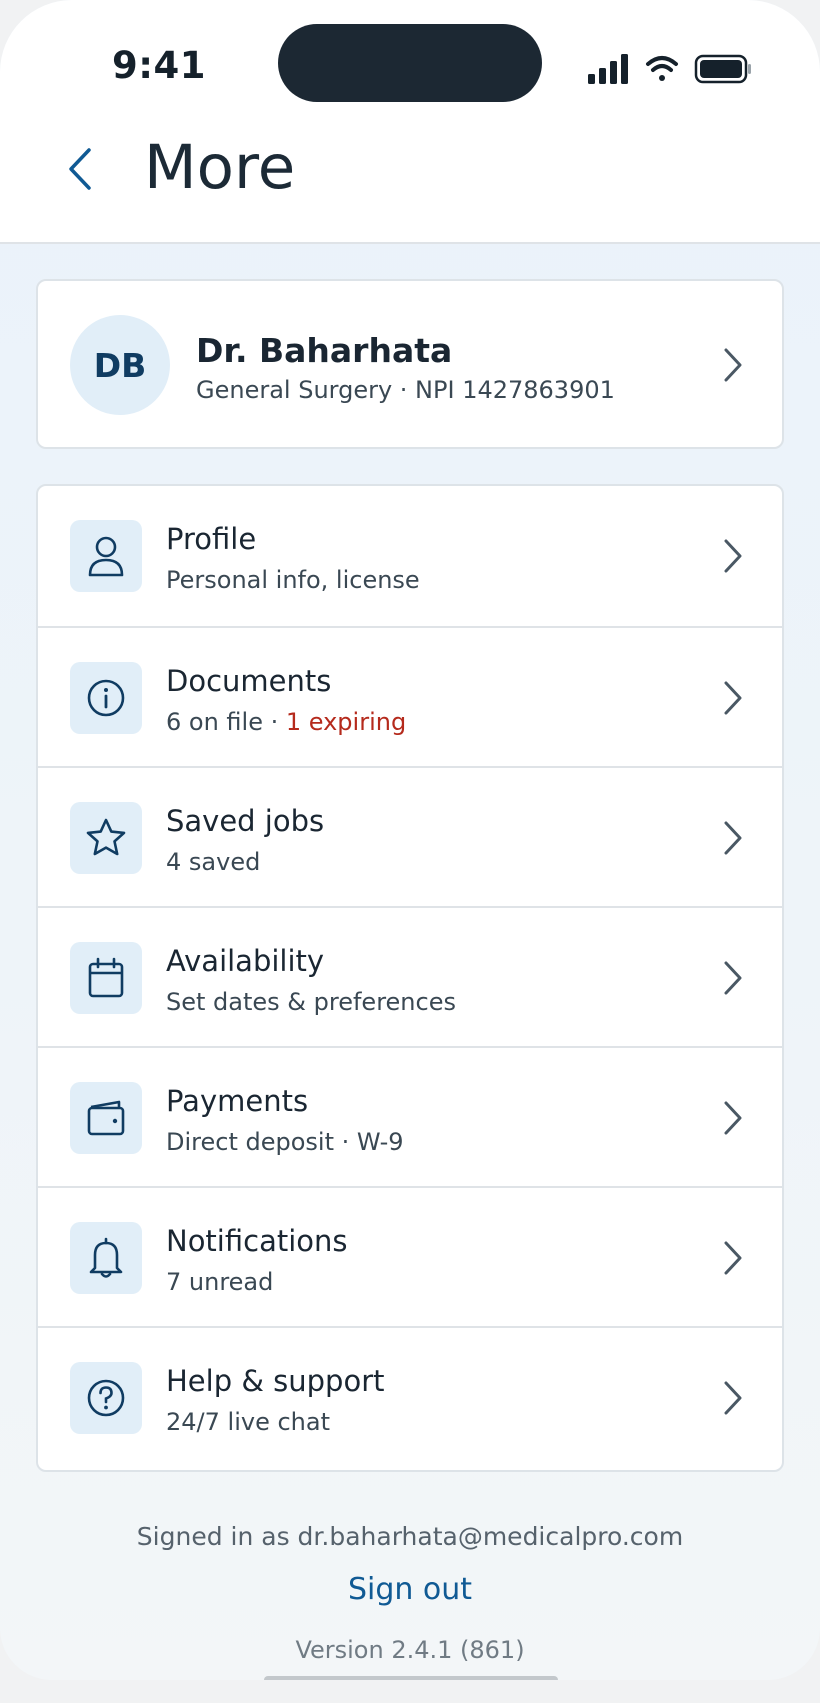  I want to click on menu-item-notifications: Notifications 7 unread, so click(410, 1257).